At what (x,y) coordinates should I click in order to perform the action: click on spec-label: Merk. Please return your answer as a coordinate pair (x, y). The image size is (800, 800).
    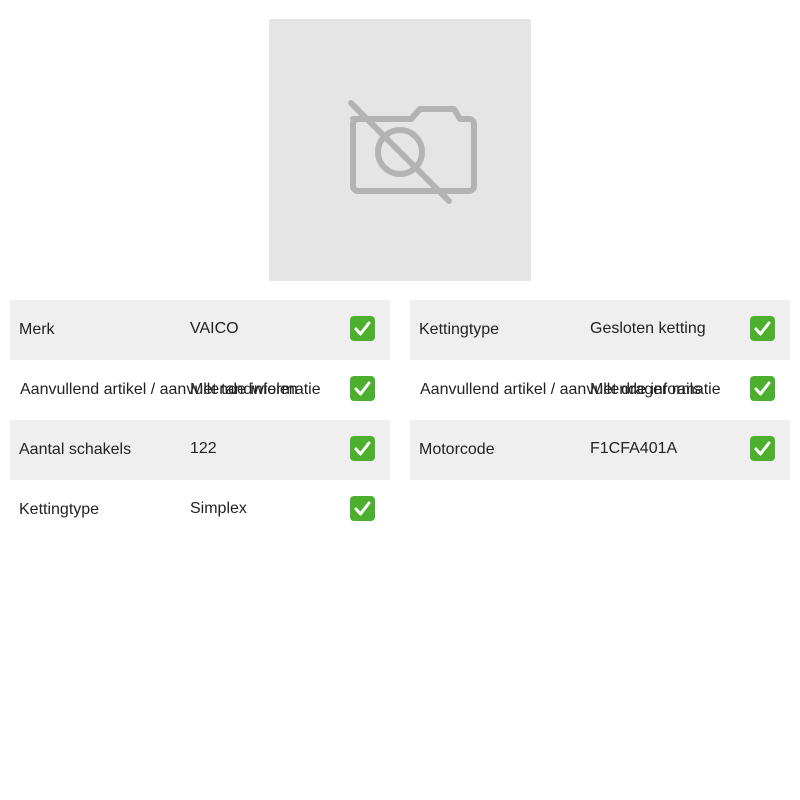
    Looking at the image, I should click on (37, 329).